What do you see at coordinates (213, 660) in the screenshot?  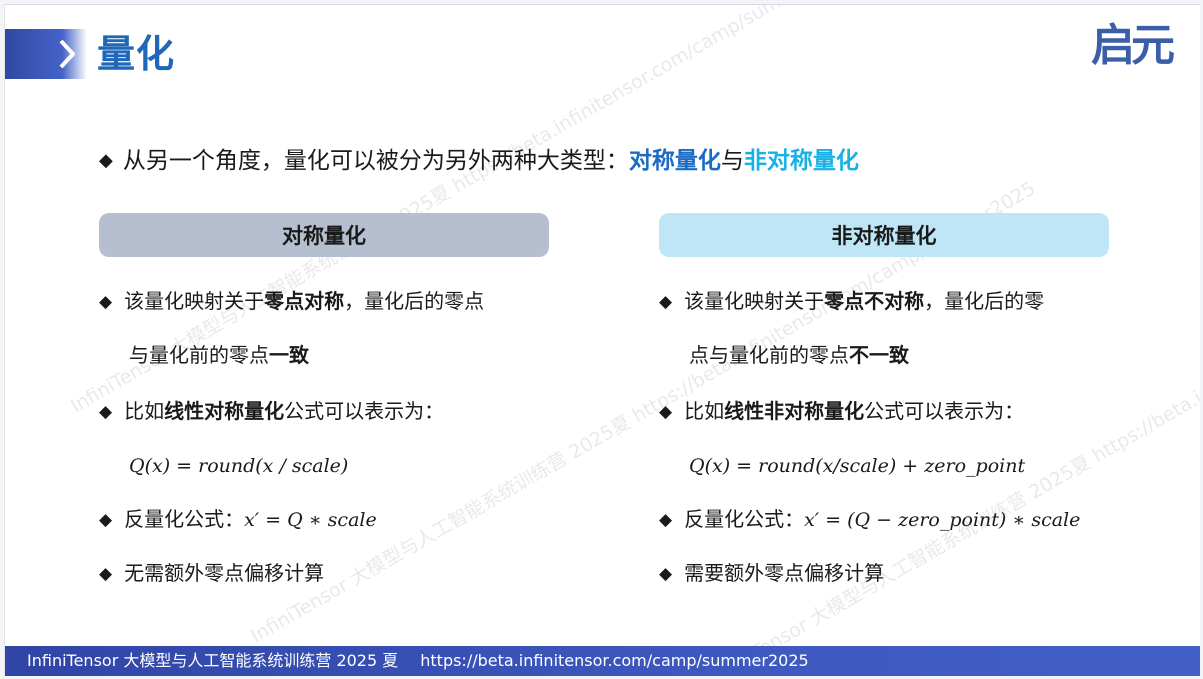 I see `footer-text: InfiniTensor 大模型与人工智能系统训练营 2025 夏` at bounding box center [213, 660].